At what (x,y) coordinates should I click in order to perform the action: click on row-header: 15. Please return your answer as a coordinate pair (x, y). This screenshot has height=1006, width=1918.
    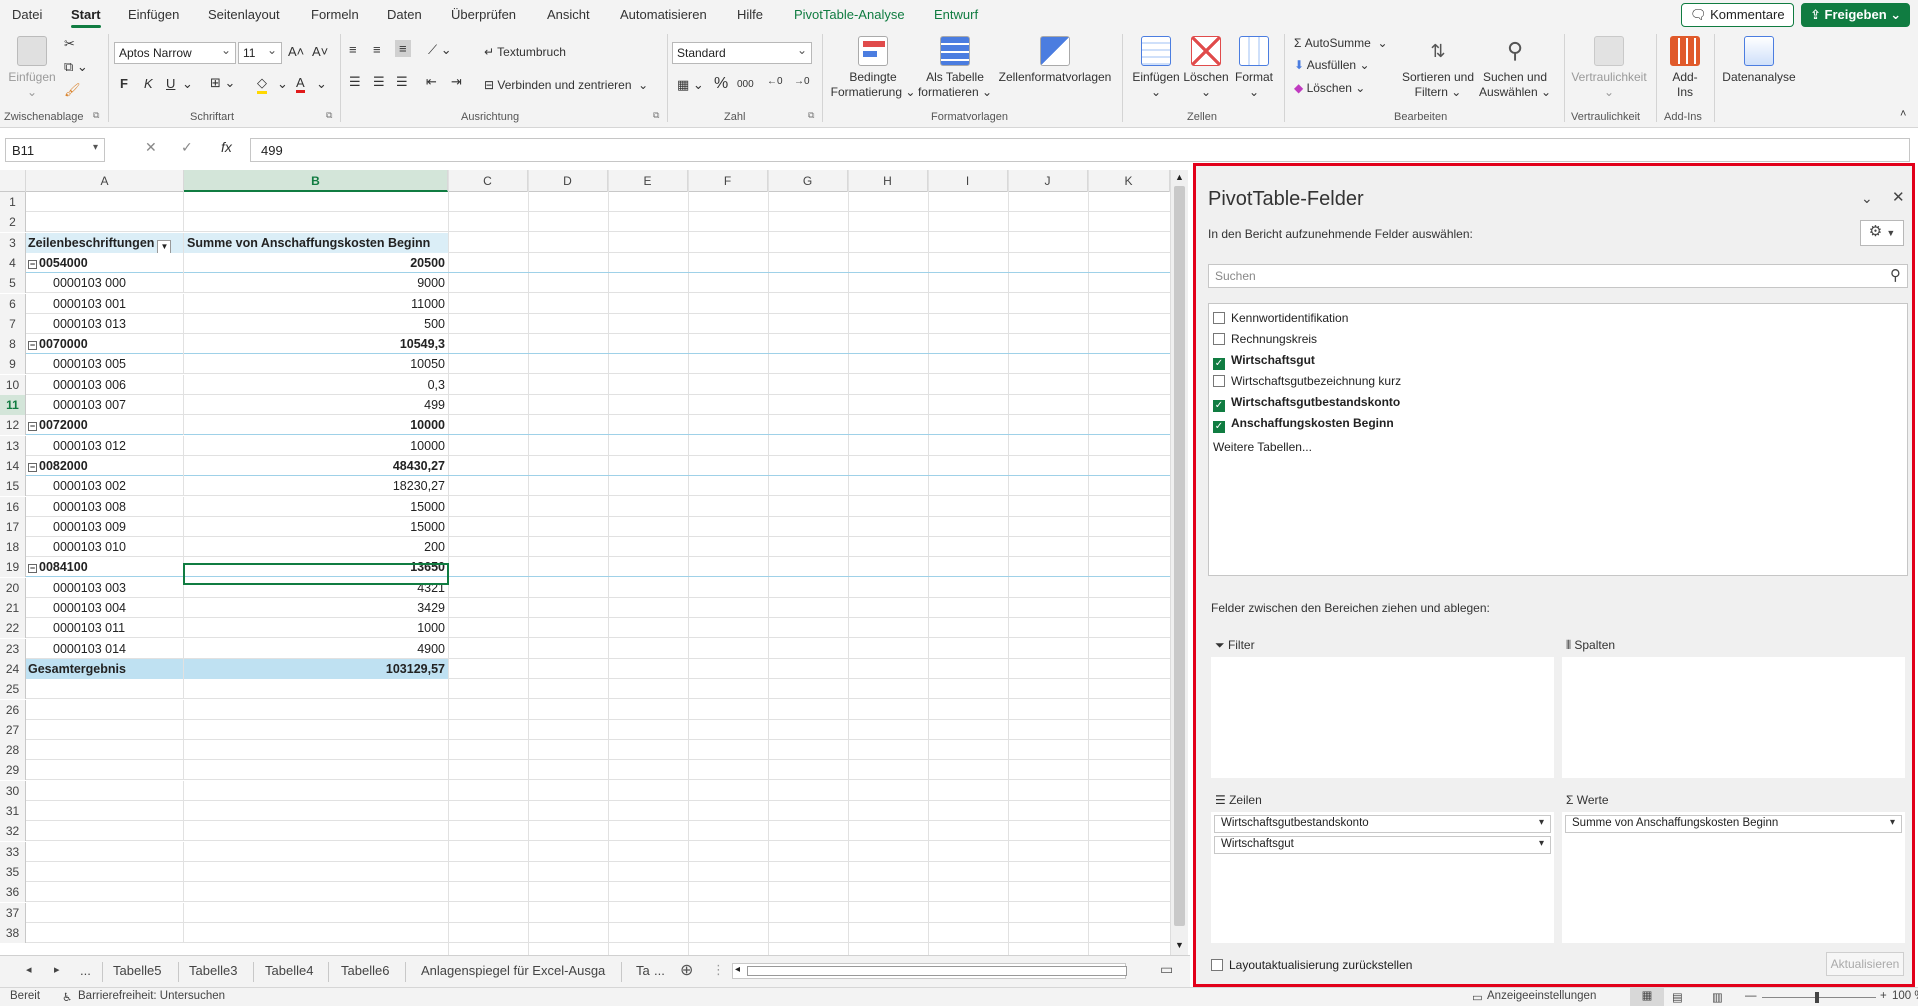
    Looking at the image, I should click on (13, 486).